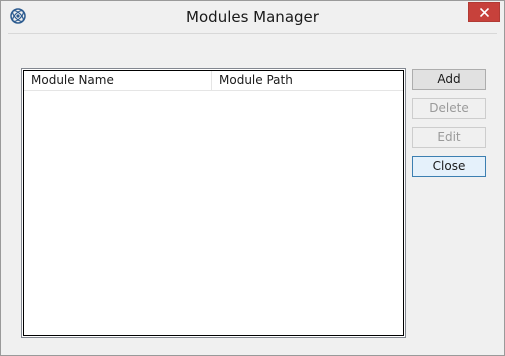 Image resolution: width=505 pixels, height=356 pixels. I want to click on window-title: Modules Manager, so click(252, 17).